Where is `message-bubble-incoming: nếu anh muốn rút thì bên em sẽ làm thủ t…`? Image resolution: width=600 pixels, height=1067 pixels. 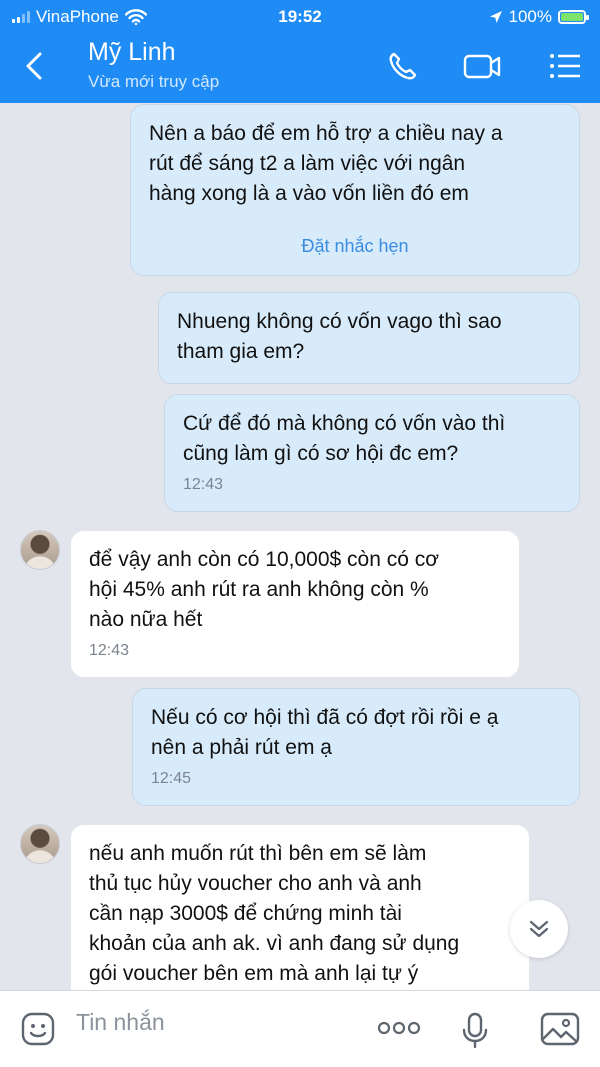 message-bubble-incoming: nếu anh muốn rút thì bên em sẽ làm thủ t… is located at coordinates (300, 919).